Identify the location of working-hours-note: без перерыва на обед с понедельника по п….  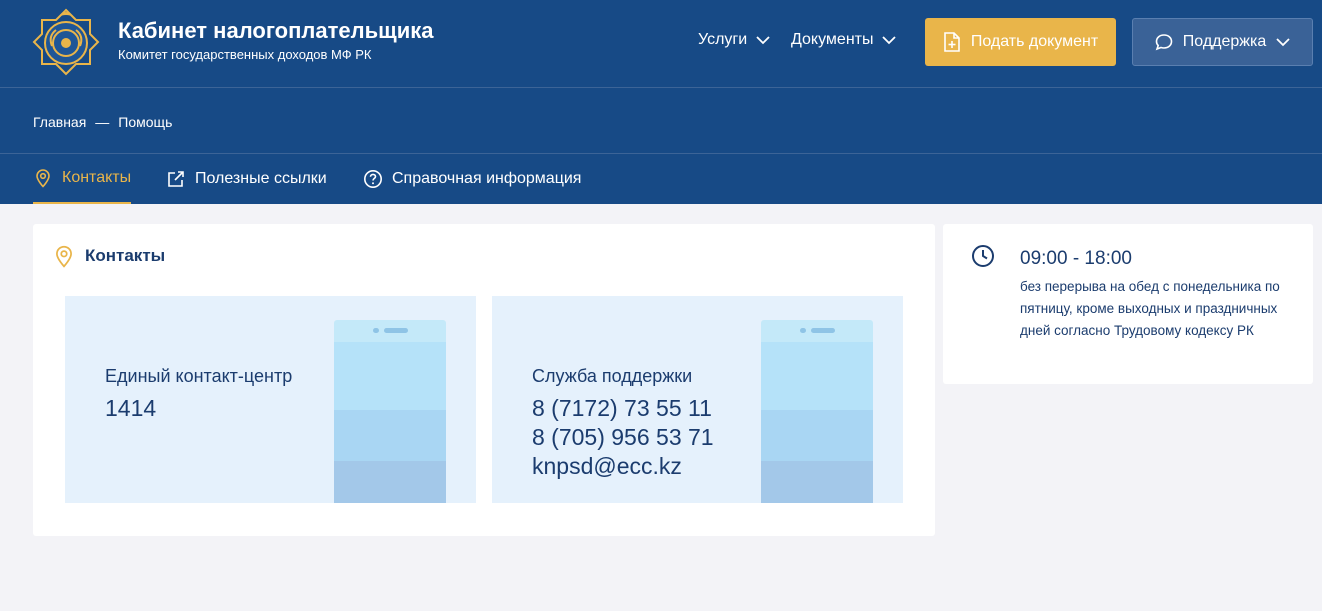
(1150, 308).